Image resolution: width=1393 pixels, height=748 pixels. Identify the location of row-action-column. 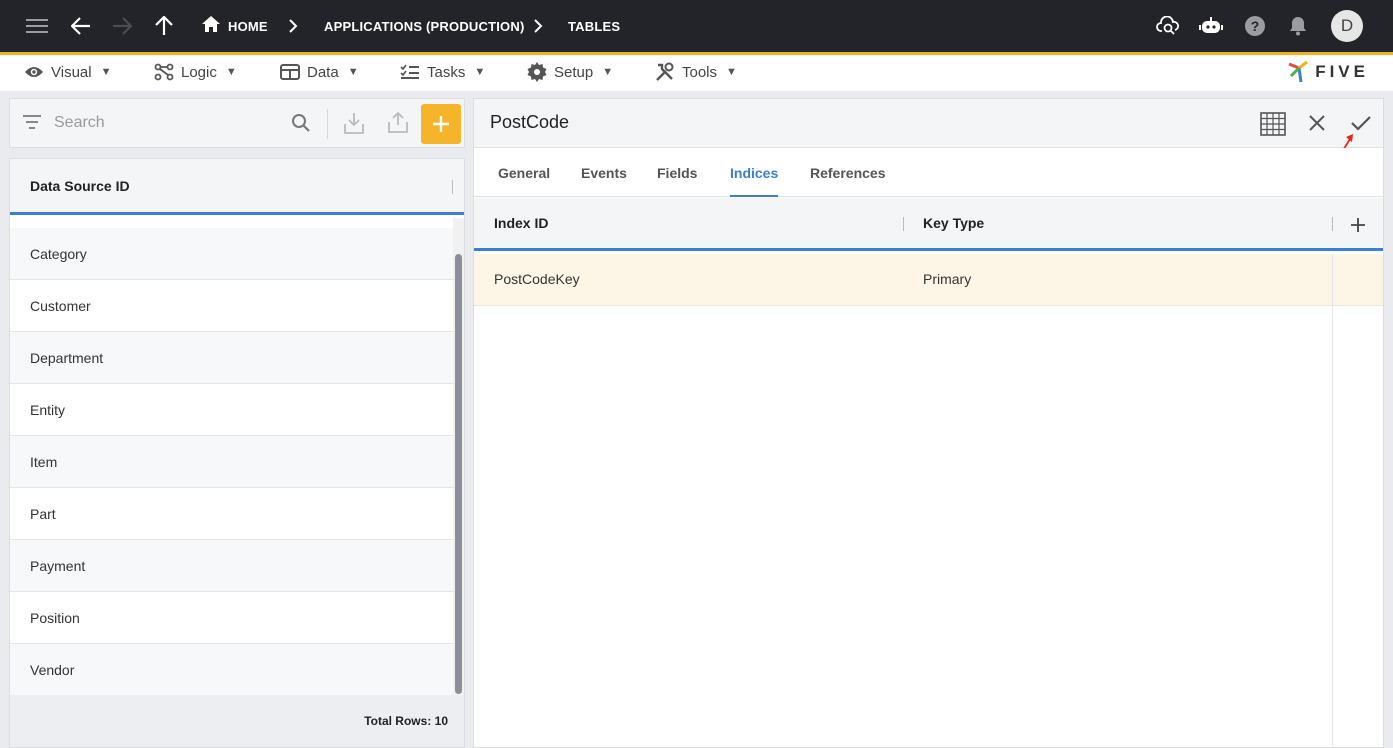
(1357, 501).